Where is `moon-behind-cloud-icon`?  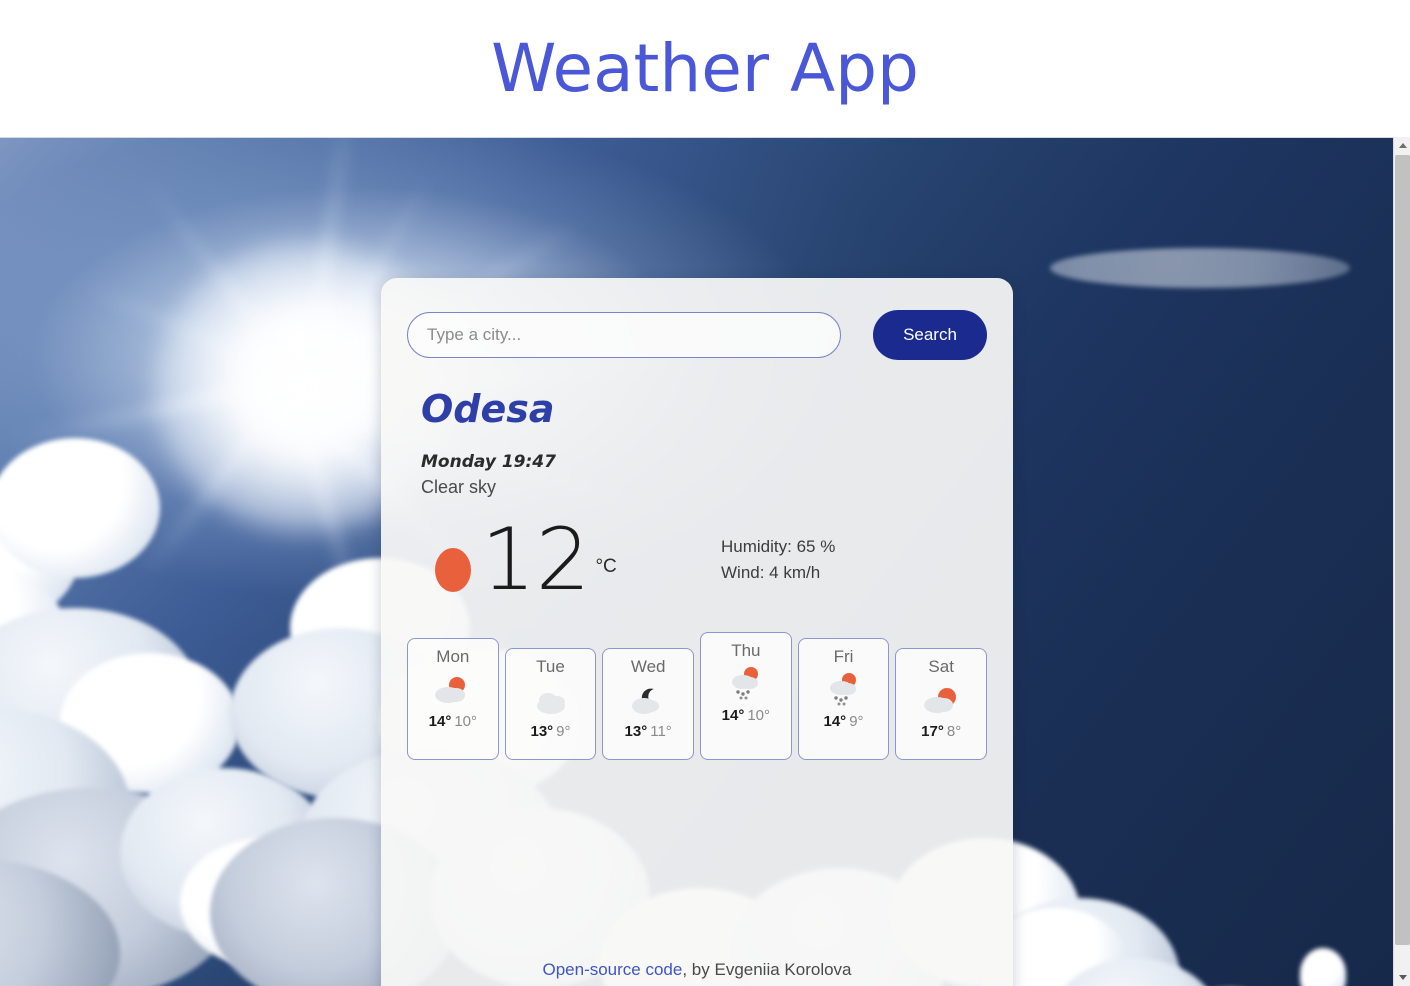 moon-behind-cloud-icon is located at coordinates (648, 700).